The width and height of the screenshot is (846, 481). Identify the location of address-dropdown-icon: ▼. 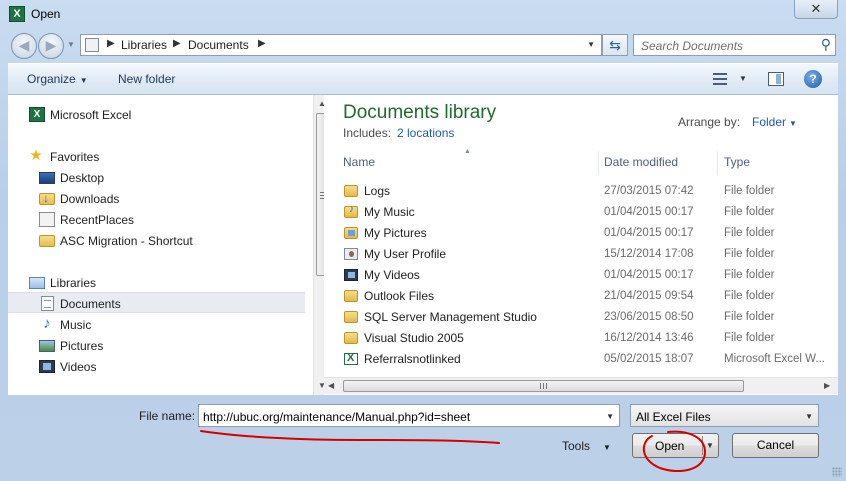
(591, 44).